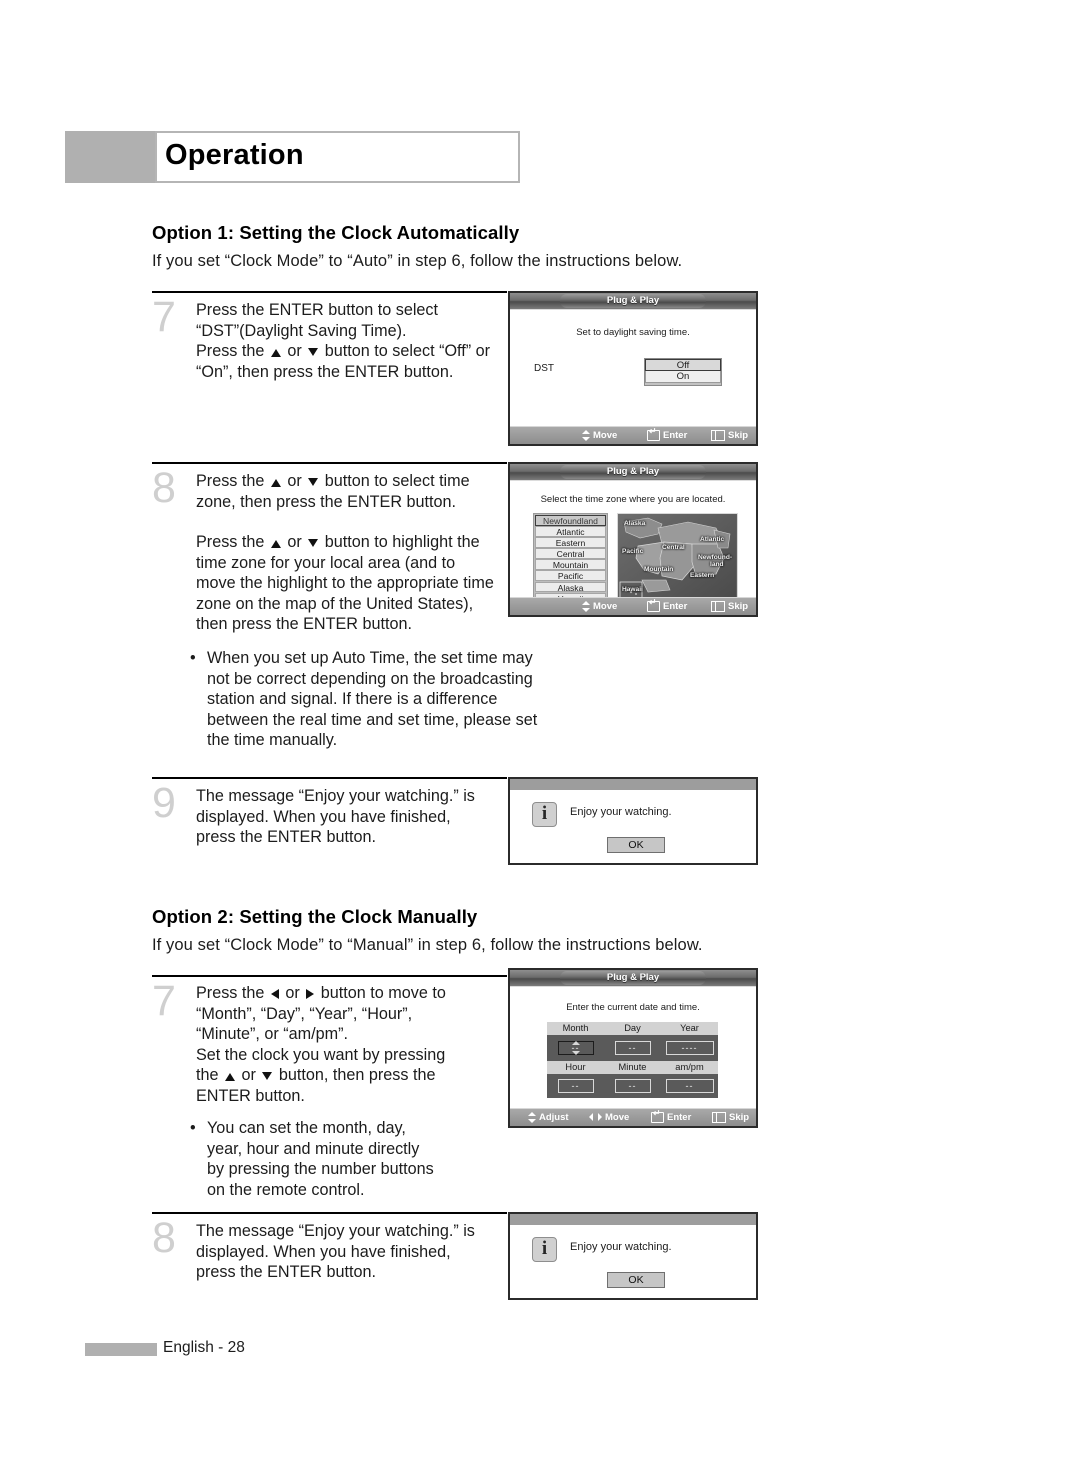 Image resolution: width=1080 pixels, height=1473 pixels. What do you see at coordinates (570, 587) in the screenshot?
I see `tz-item-alaska: Alaska` at bounding box center [570, 587].